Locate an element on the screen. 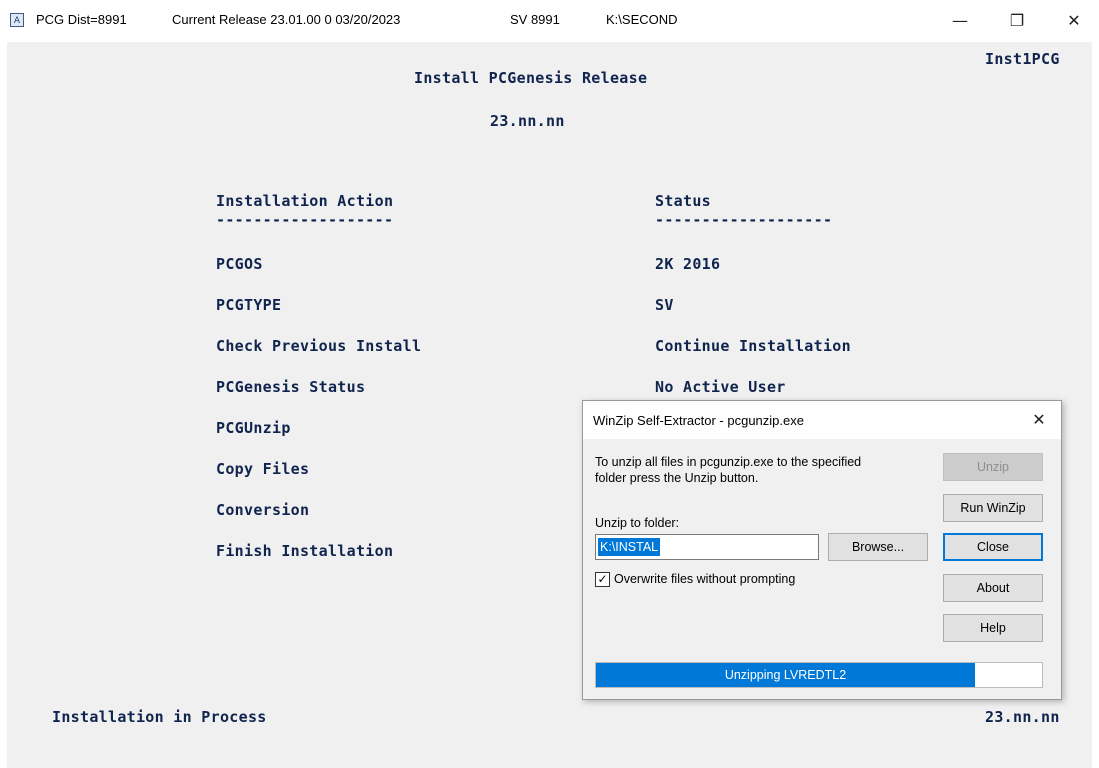  progress-text: Unzipping LVREDTL2 is located at coordinates (785, 675).